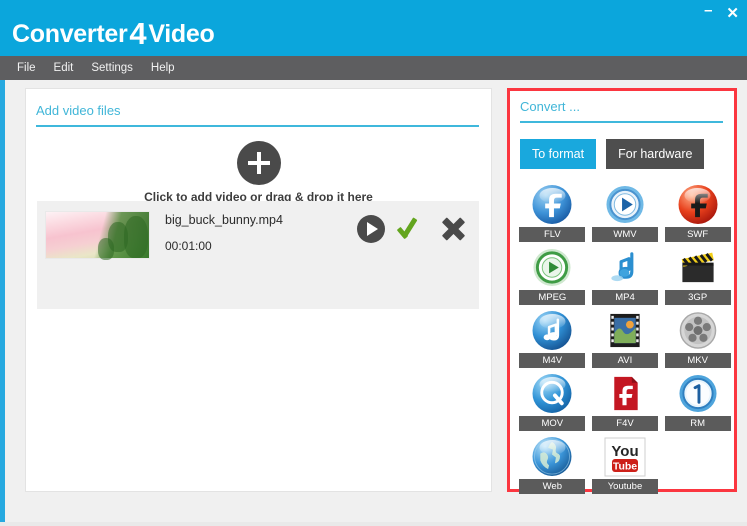 This screenshot has width=747, height=526. I want to click on format-label: MPEG, so click(552, 297).